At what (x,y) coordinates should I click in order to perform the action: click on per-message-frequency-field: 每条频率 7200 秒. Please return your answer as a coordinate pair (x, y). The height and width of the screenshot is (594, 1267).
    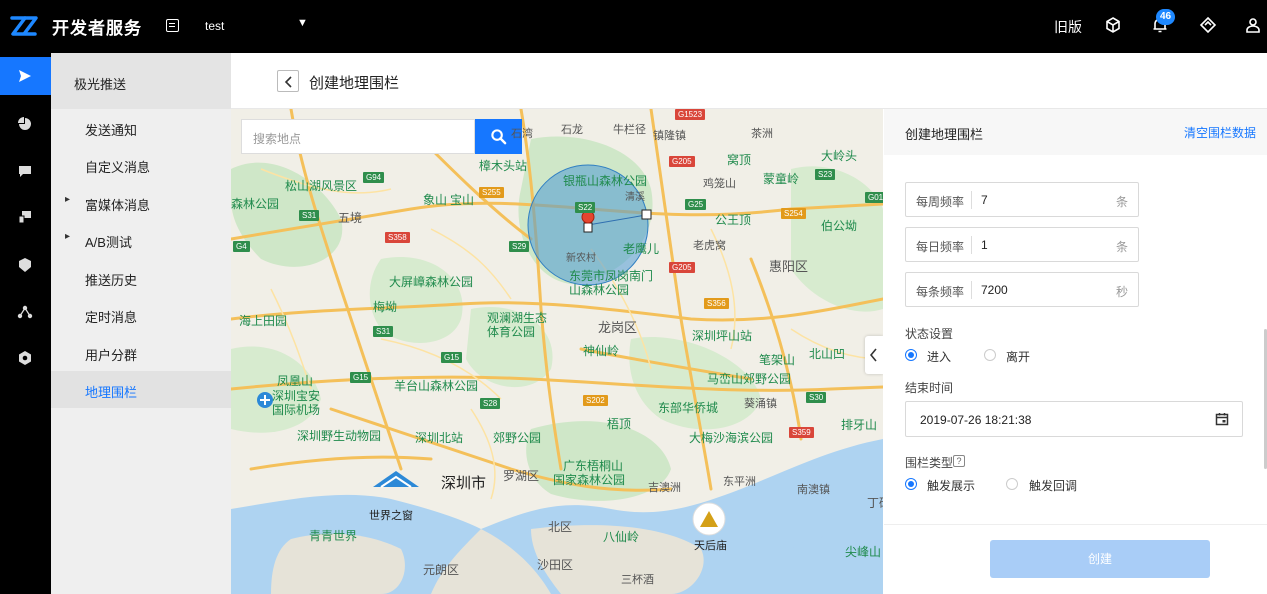
    Looking at the image, I should click on (1022, 289).